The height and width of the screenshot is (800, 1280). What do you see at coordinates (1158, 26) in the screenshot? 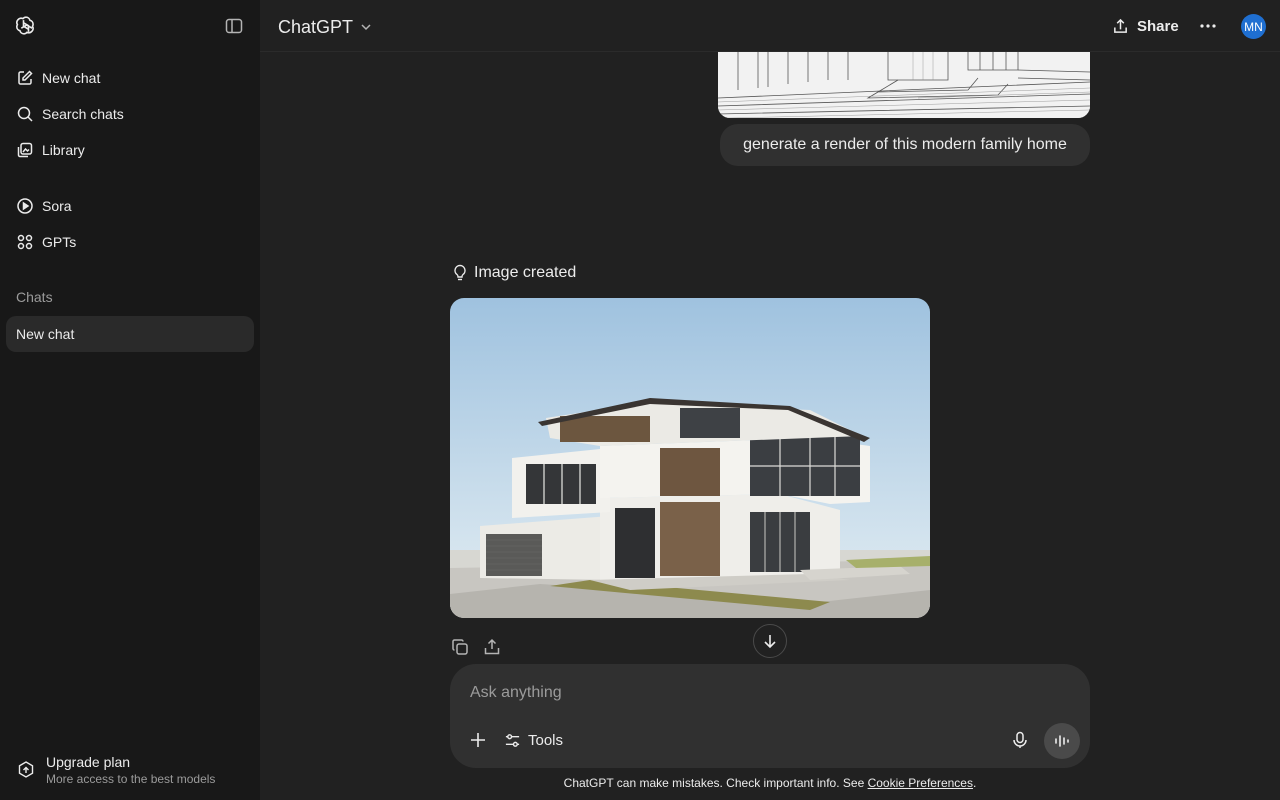
I see `share-label: Share` at bounding box center [1158, 26].